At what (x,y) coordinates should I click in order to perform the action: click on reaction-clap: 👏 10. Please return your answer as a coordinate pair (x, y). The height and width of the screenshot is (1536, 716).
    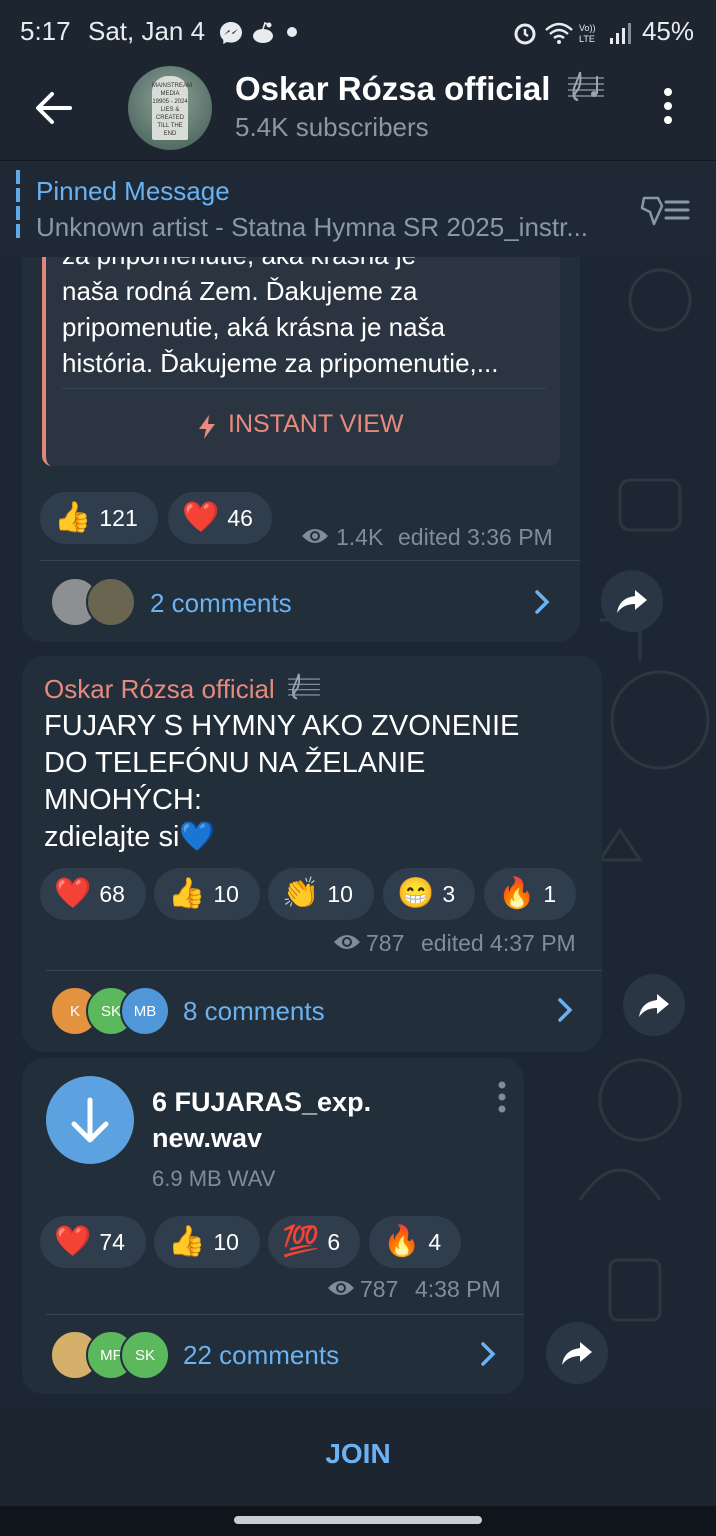
    Looking at the image, I should click on (321, 894).